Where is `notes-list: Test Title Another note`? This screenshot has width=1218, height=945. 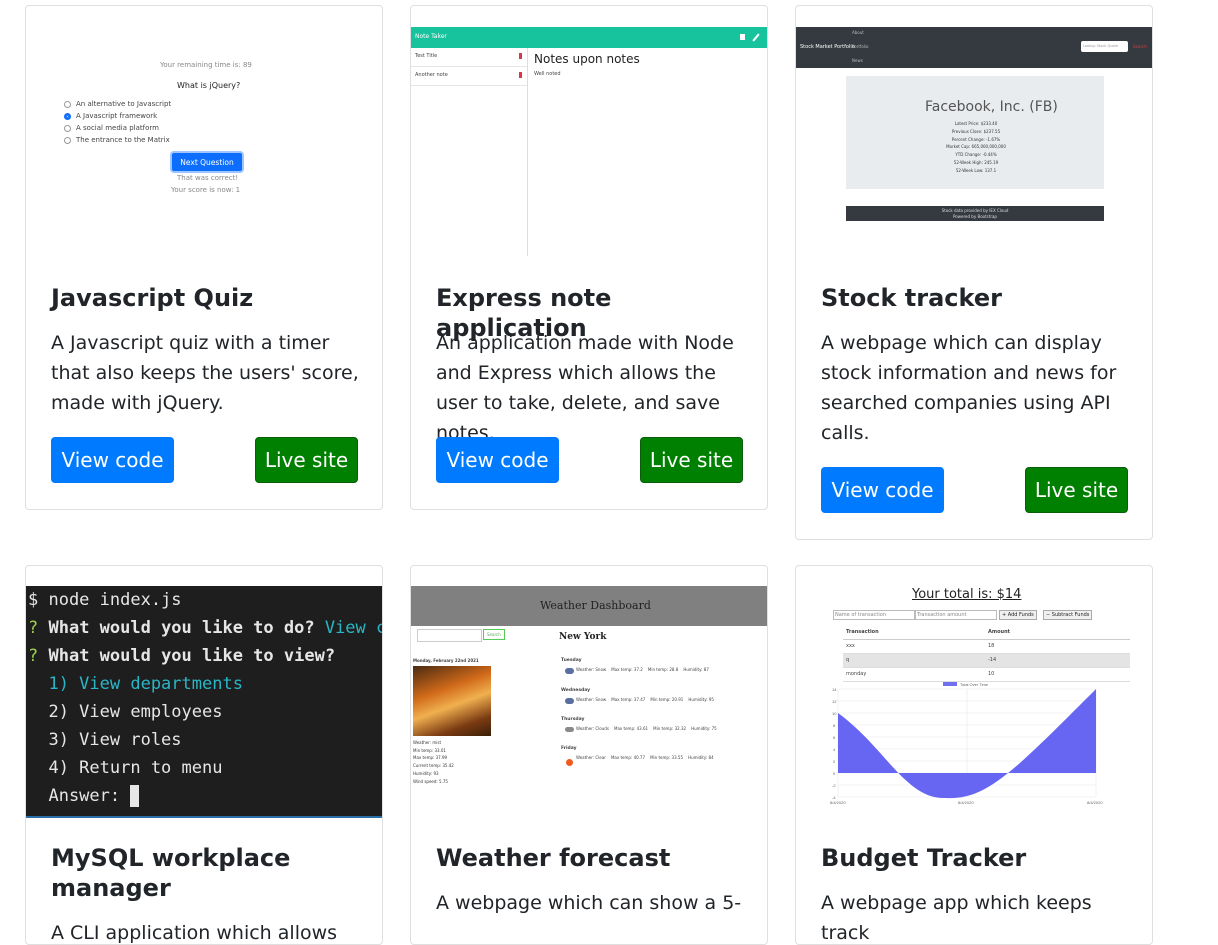
notes-list: Test Title Another note is located at coordinates (469, 152).